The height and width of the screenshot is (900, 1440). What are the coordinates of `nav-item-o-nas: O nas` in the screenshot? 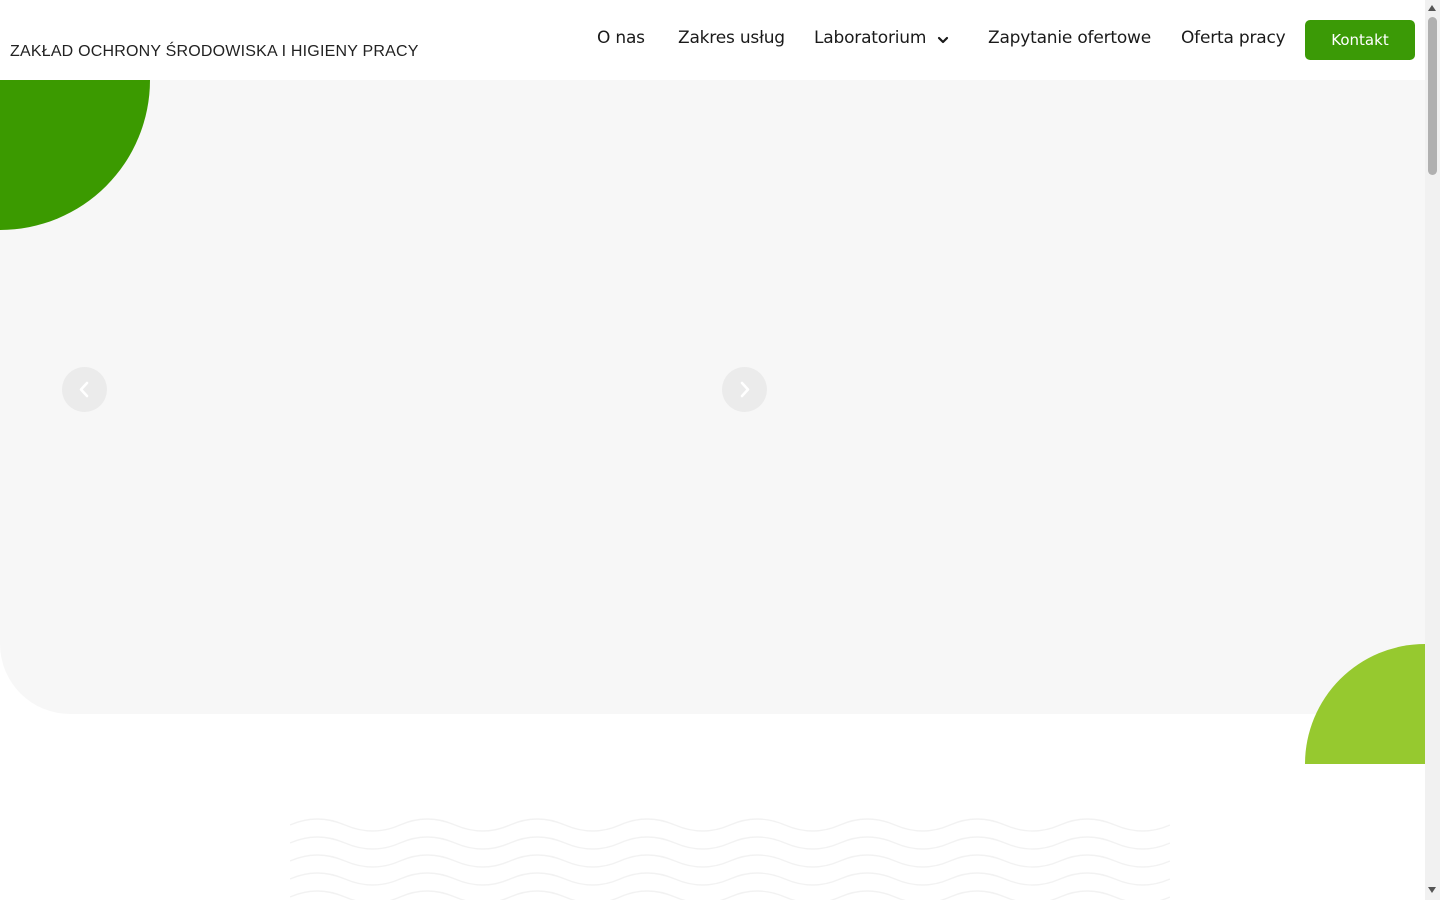 It's located at (621, 38).